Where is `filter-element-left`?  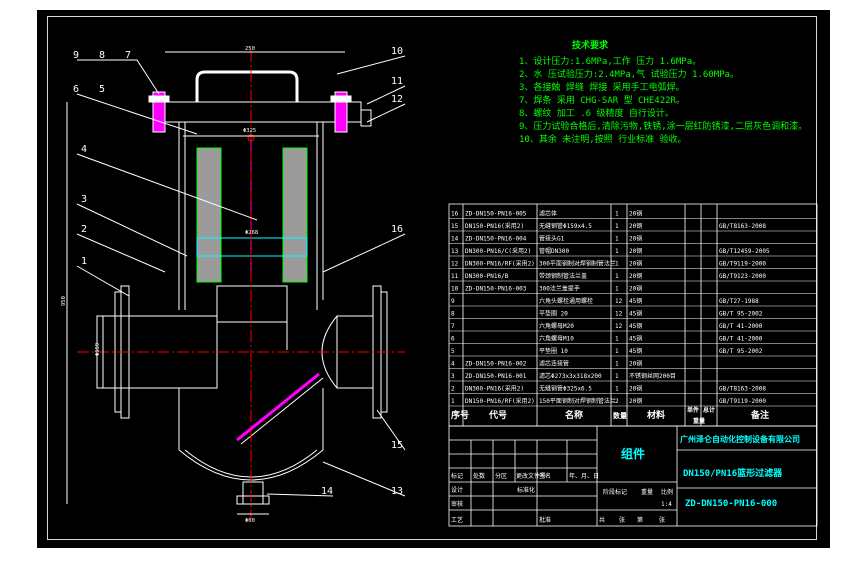 filter-element-left is located at coordinates (209, 215).